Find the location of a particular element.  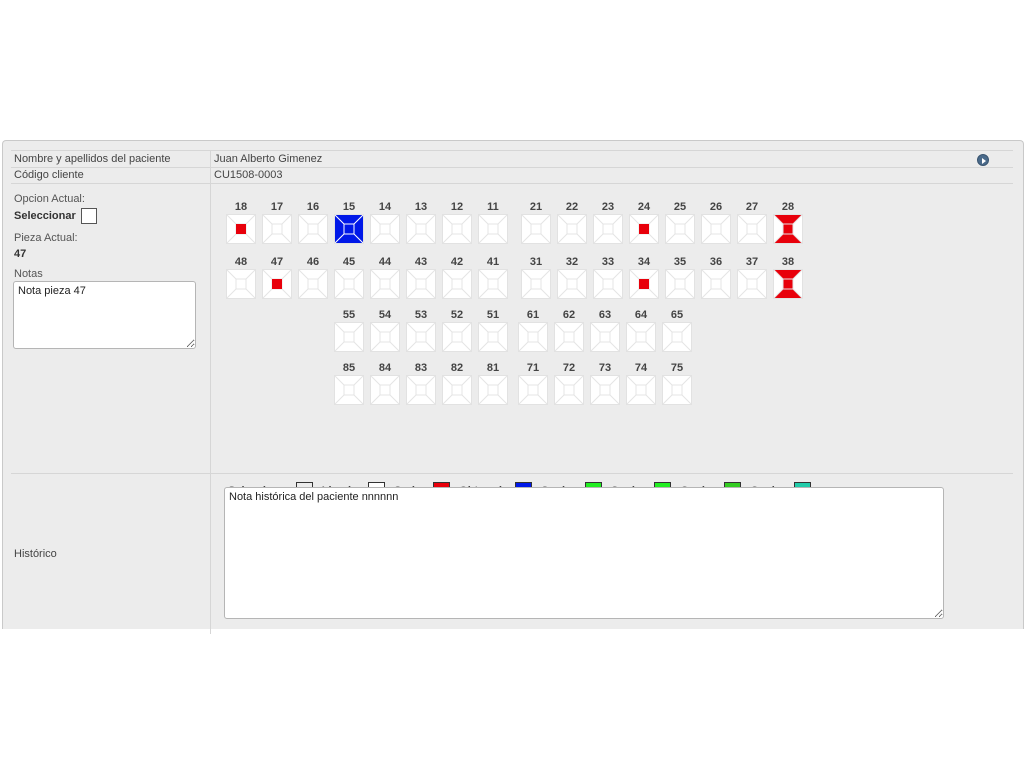

tooth-number-label: 53 is located at coordinates (421, 315).